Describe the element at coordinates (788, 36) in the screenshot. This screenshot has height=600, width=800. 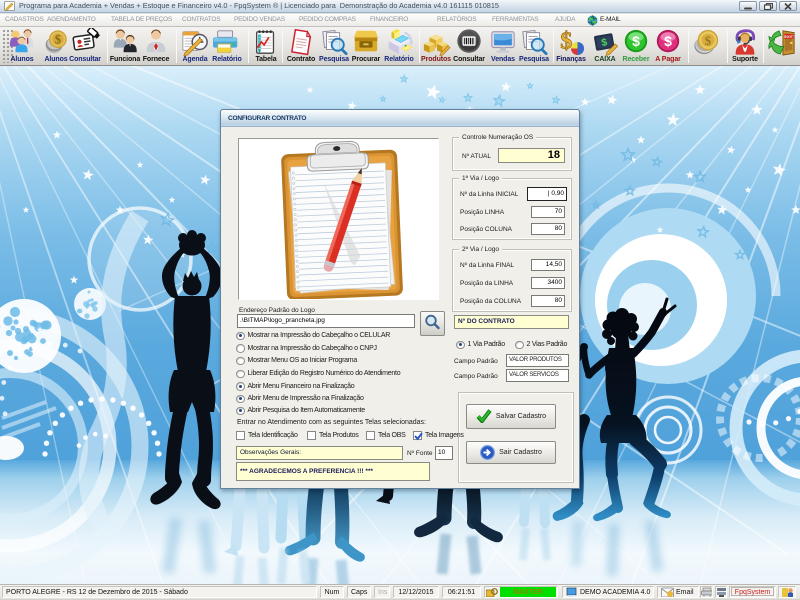
I see `svg-text: EXIT` at that location.